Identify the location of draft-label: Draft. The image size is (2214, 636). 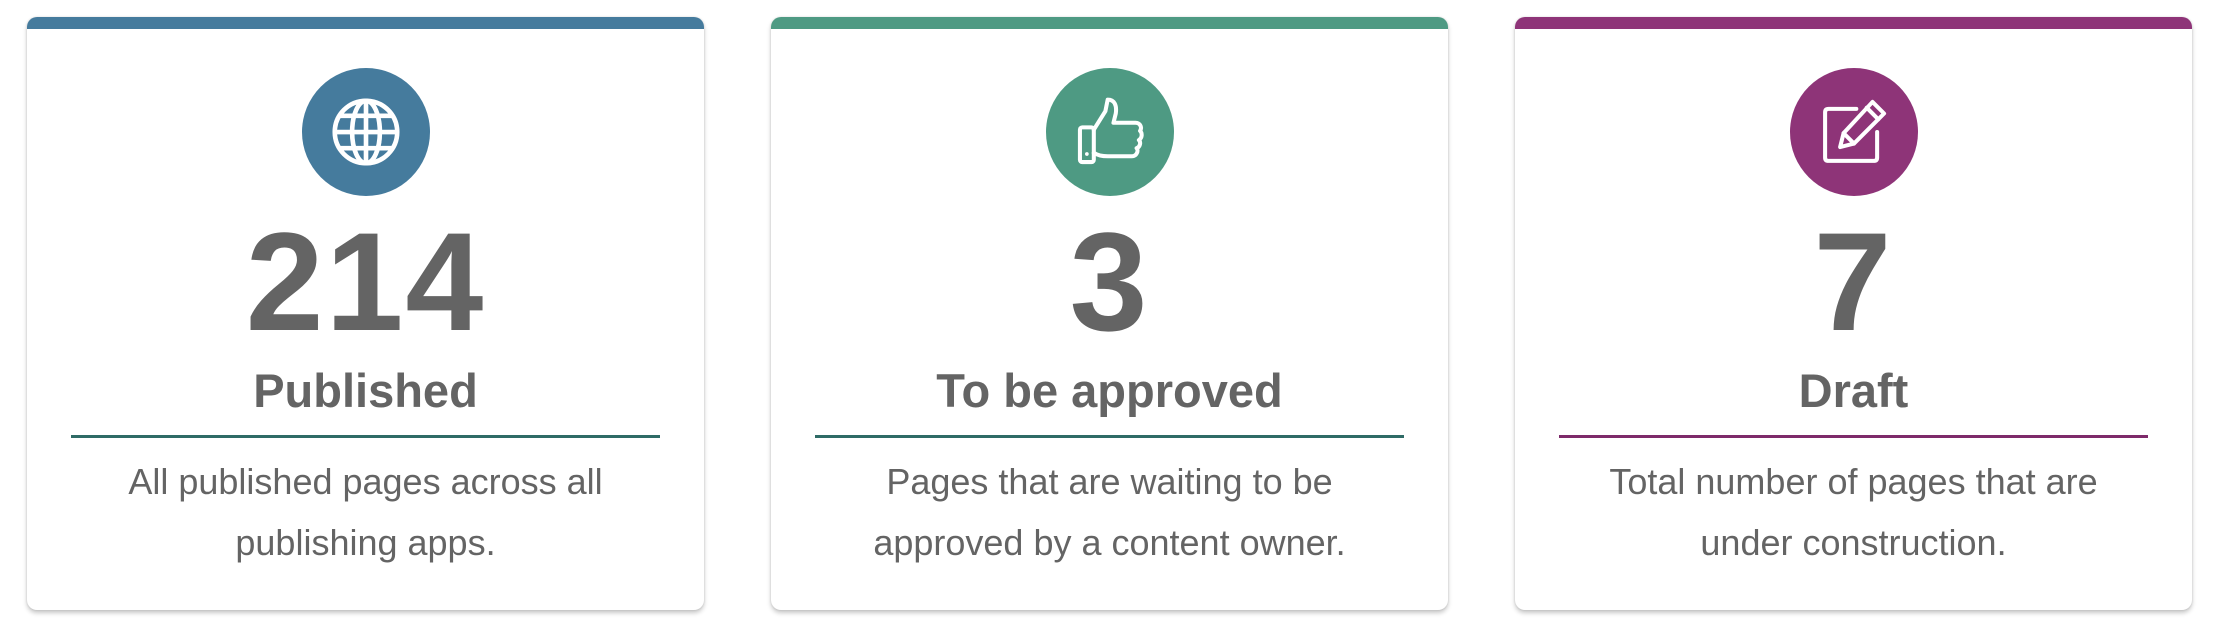
(1853, 390).